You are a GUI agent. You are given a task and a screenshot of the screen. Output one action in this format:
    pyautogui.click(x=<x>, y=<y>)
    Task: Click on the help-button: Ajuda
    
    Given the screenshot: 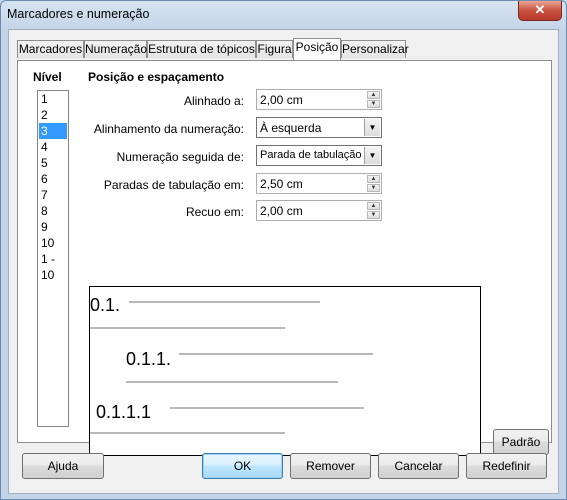 What is the action you would take?
    pyautogui.click(x=63, y=466)
    